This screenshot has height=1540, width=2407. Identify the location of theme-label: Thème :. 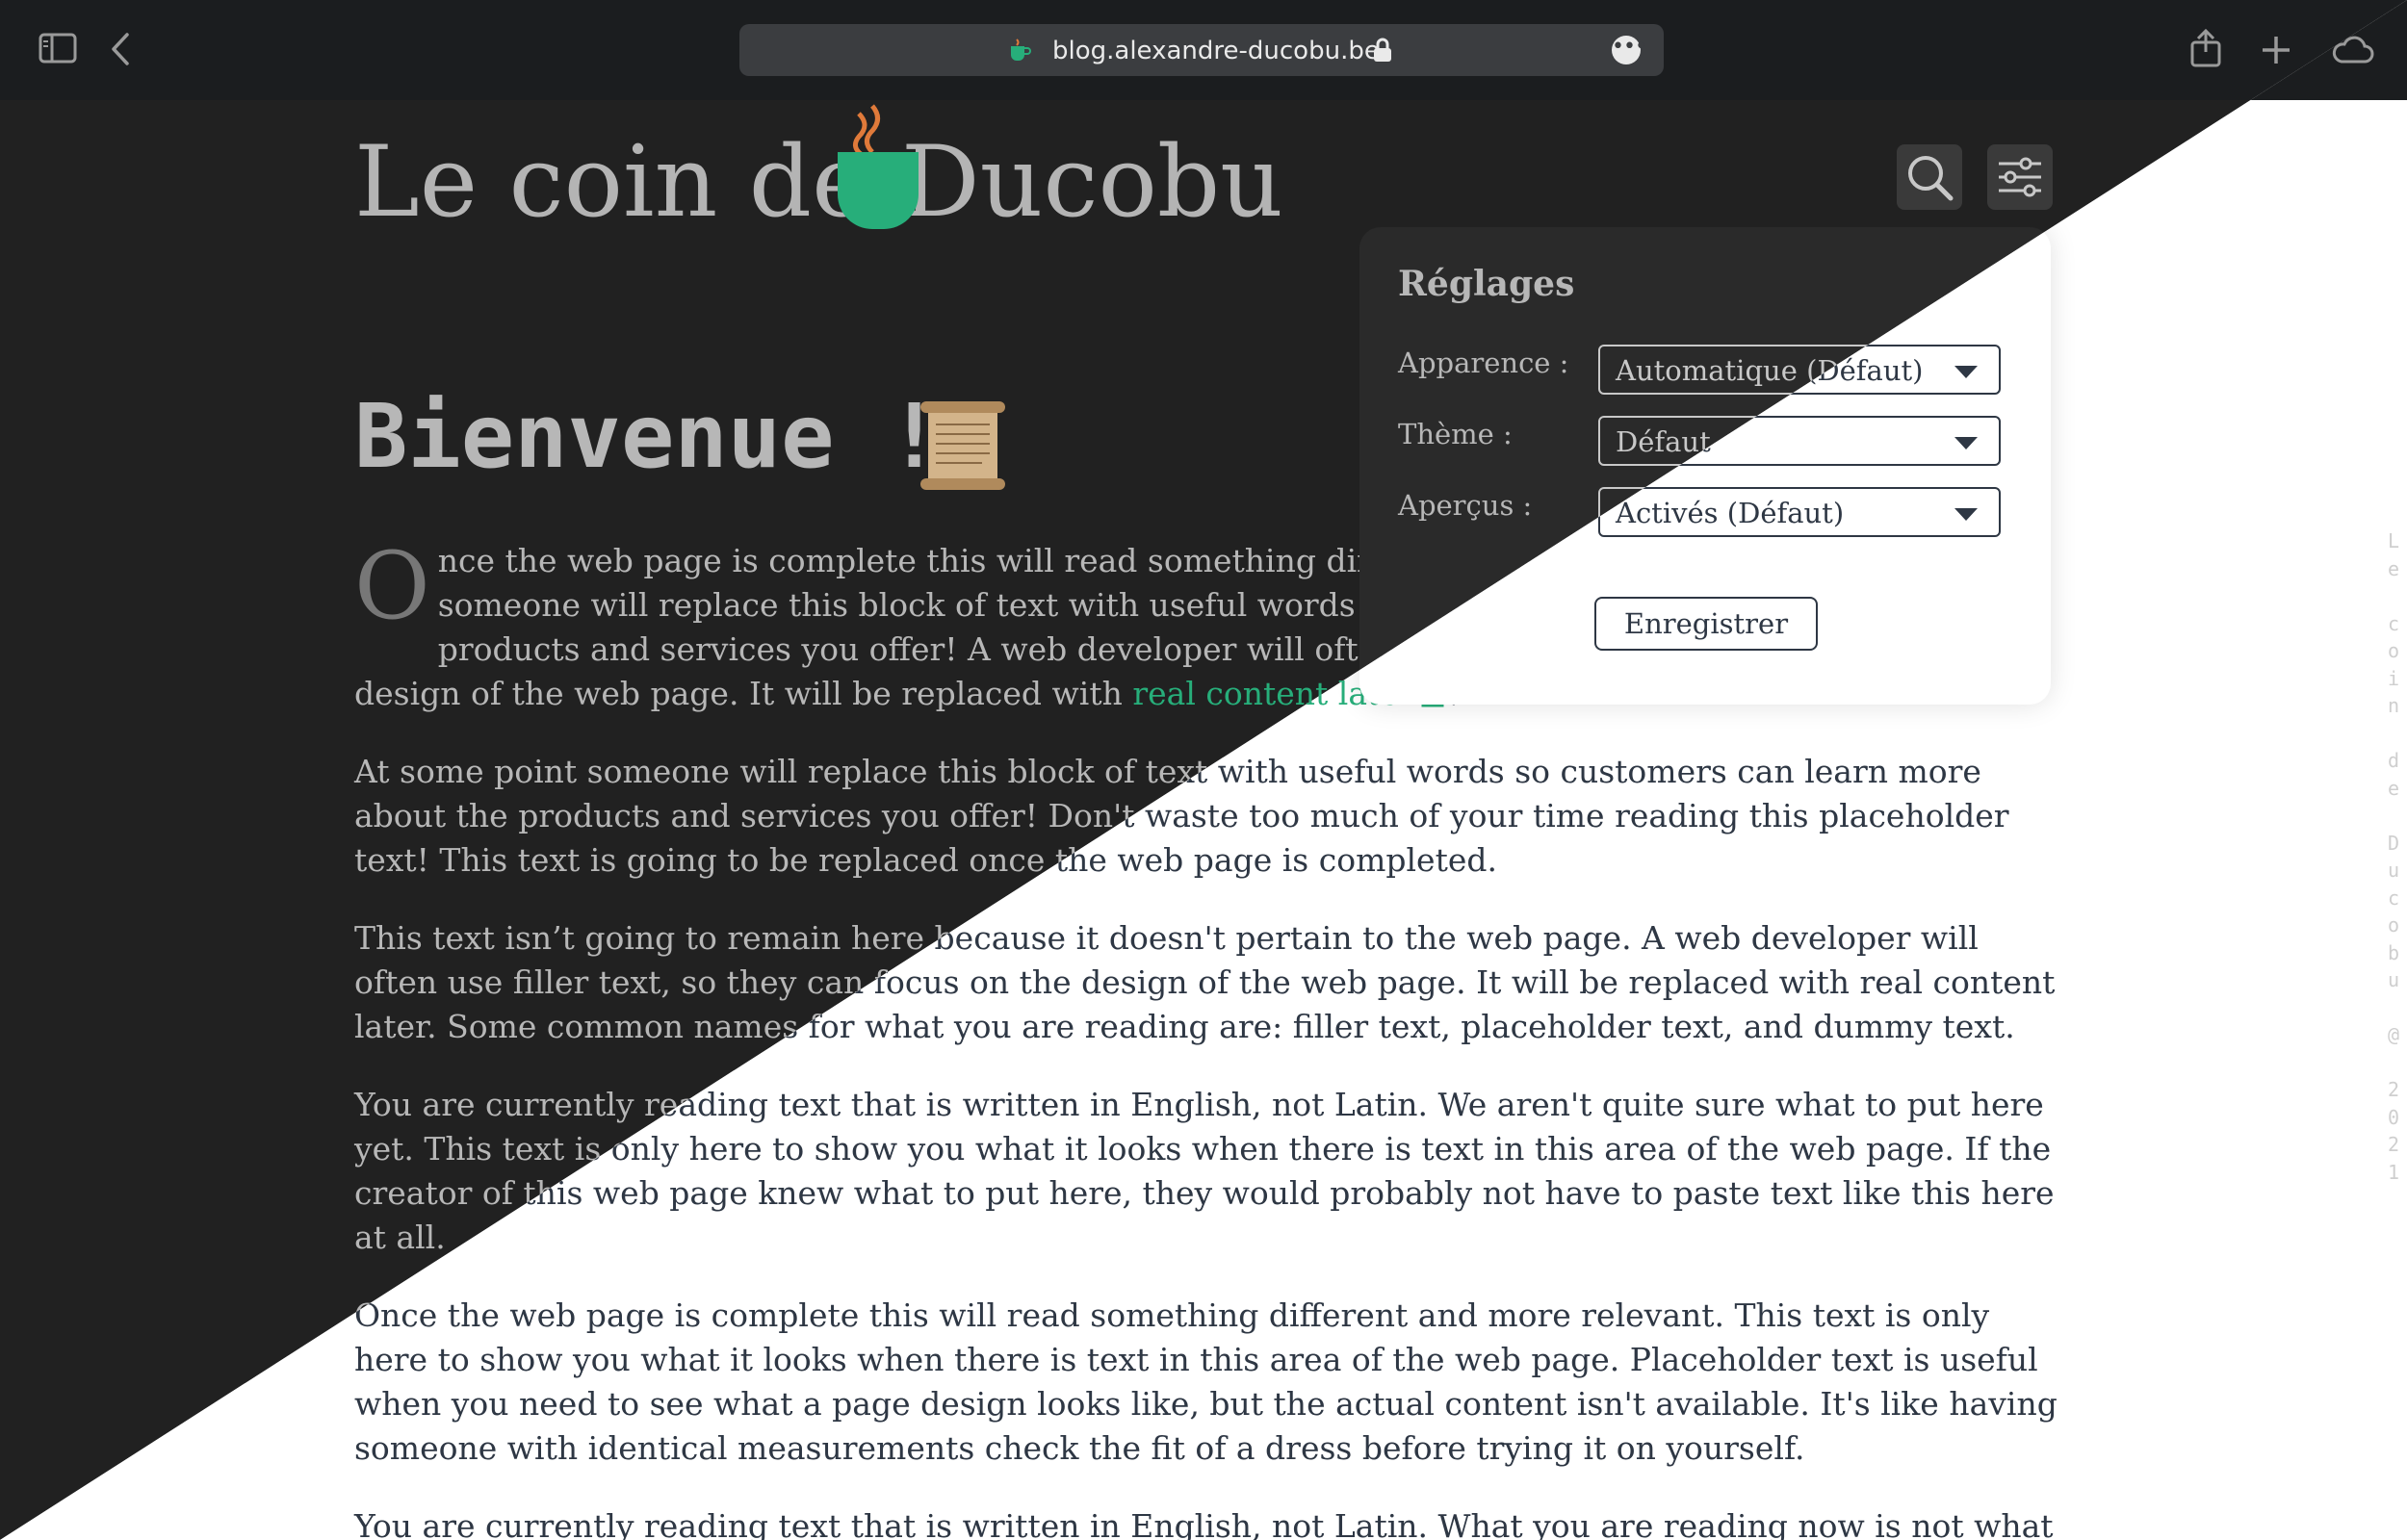
(1455, 434).